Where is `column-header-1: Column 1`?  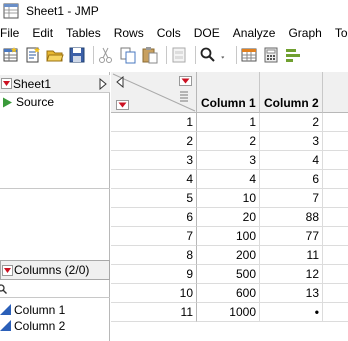
column-header-1: Column 1 is located at coordinates (228, 92).